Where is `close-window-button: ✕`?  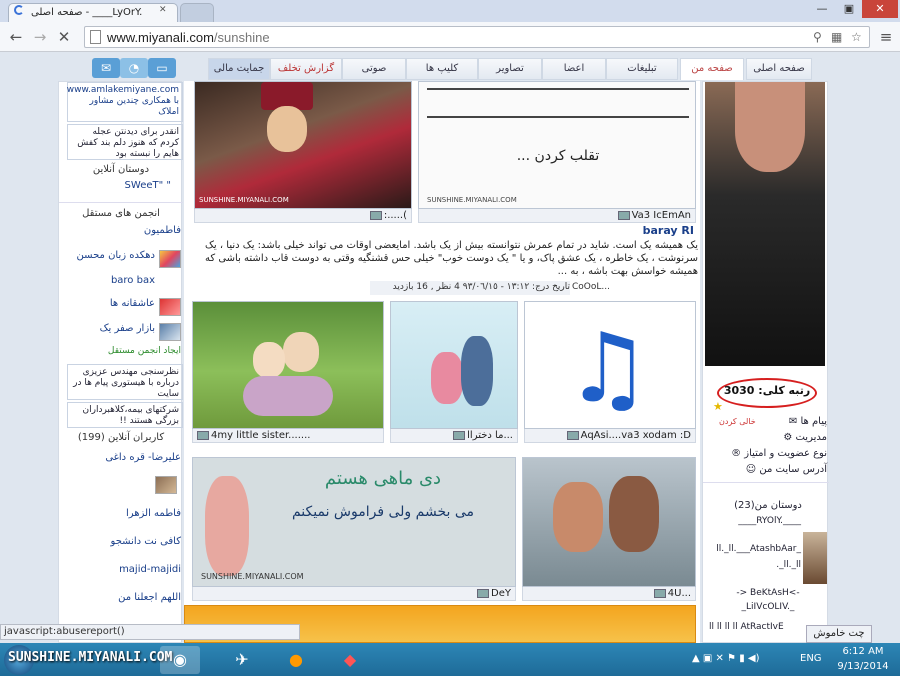 close-window-button: ✕ is located at coordinates (880, 9).